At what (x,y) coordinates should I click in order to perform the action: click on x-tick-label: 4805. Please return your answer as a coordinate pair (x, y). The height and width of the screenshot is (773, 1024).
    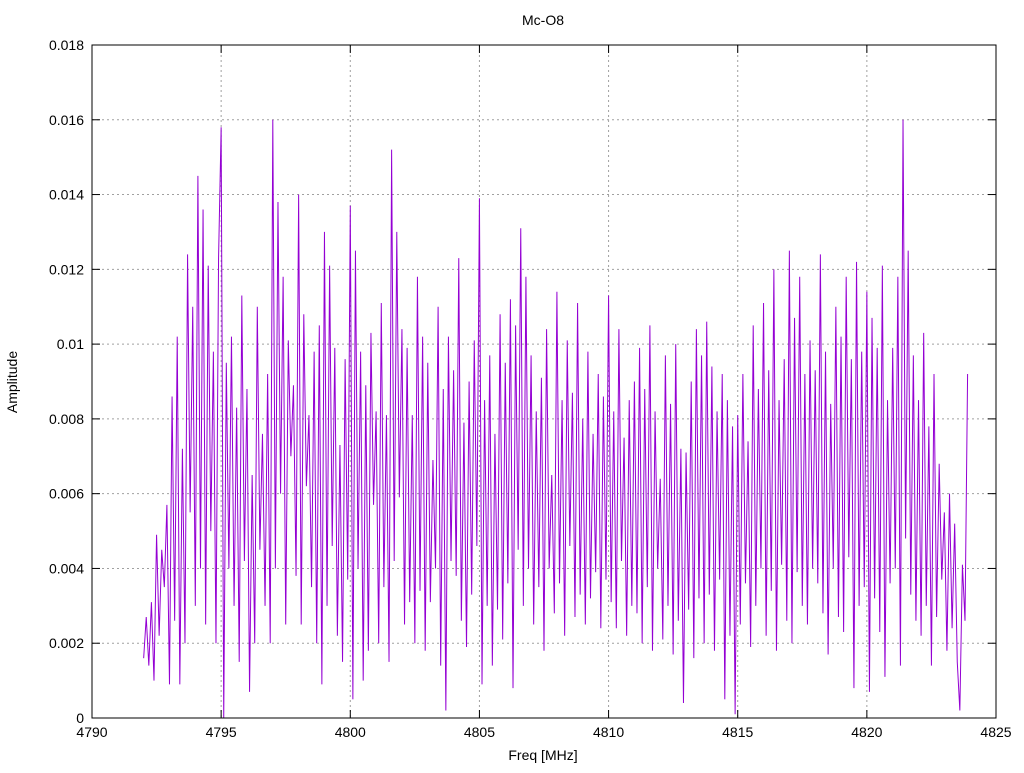
    Looking at the image, I should click on (479, 732).